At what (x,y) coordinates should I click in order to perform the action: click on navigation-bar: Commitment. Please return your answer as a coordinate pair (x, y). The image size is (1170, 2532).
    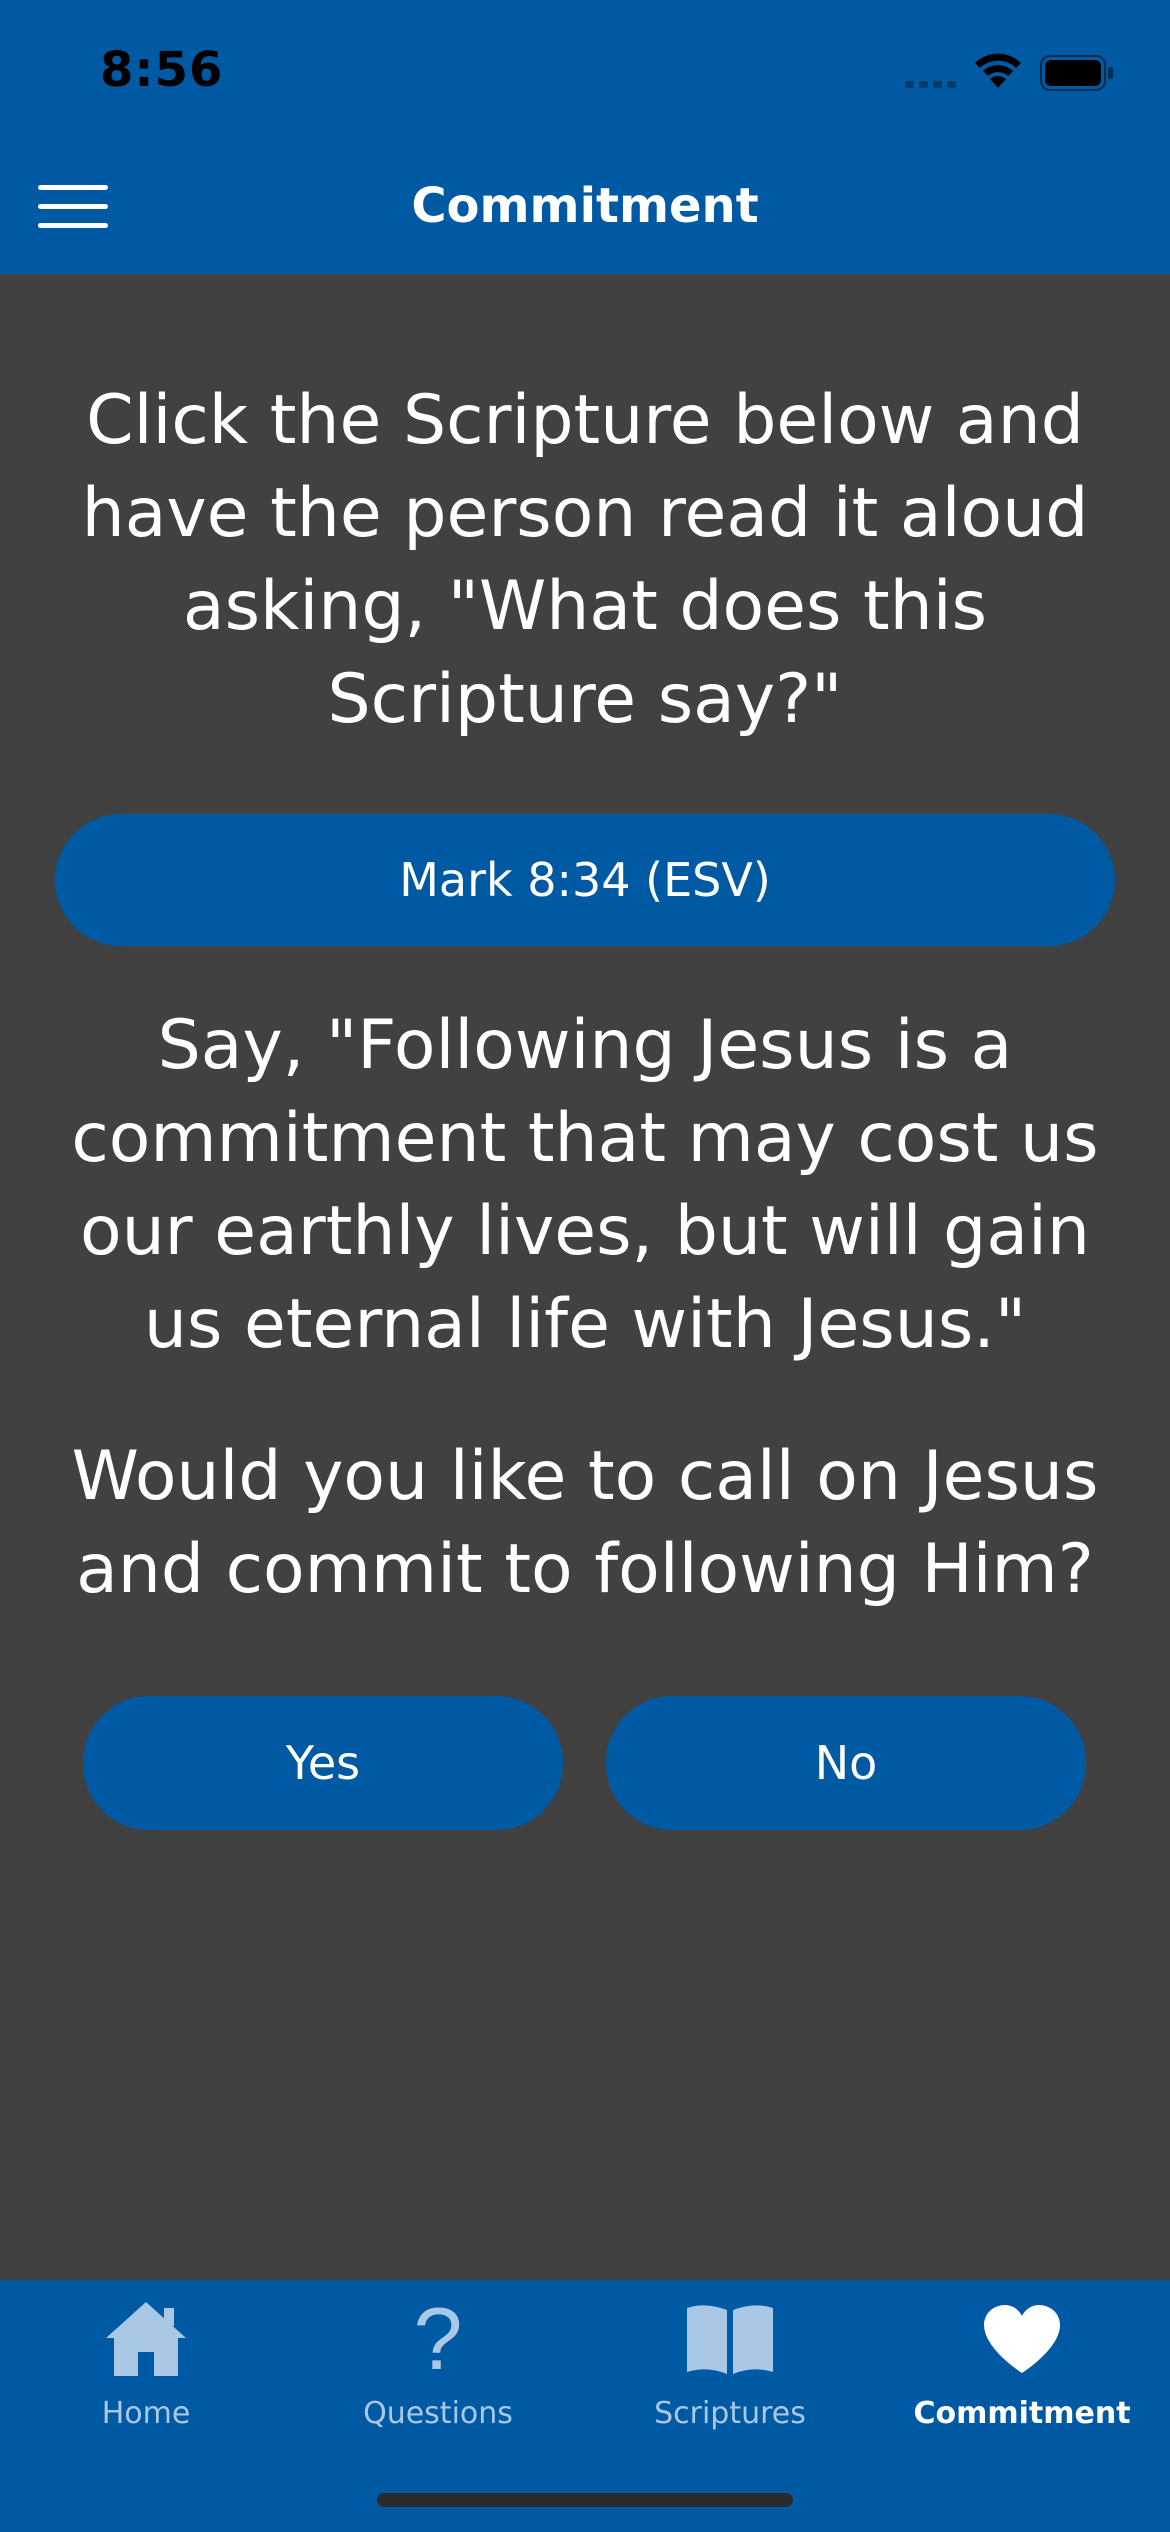
    Looking at the image, I should click on (585, 207).